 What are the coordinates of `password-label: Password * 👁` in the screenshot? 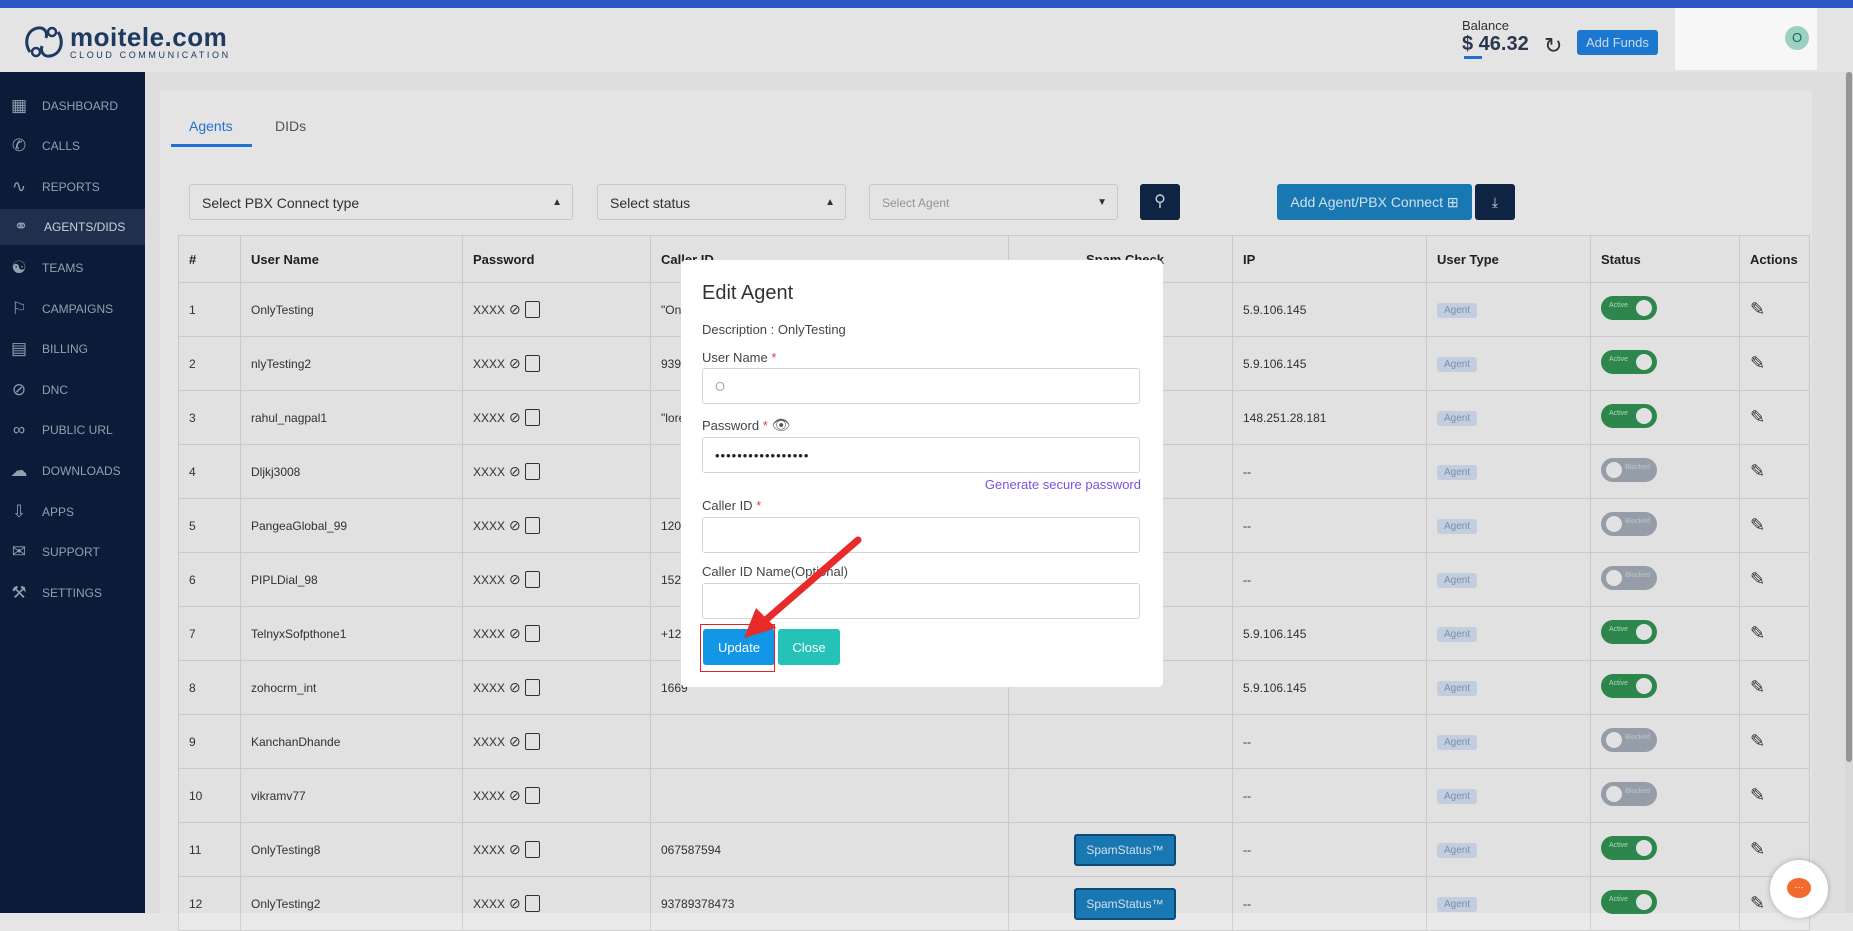 It's located at (746, 425).